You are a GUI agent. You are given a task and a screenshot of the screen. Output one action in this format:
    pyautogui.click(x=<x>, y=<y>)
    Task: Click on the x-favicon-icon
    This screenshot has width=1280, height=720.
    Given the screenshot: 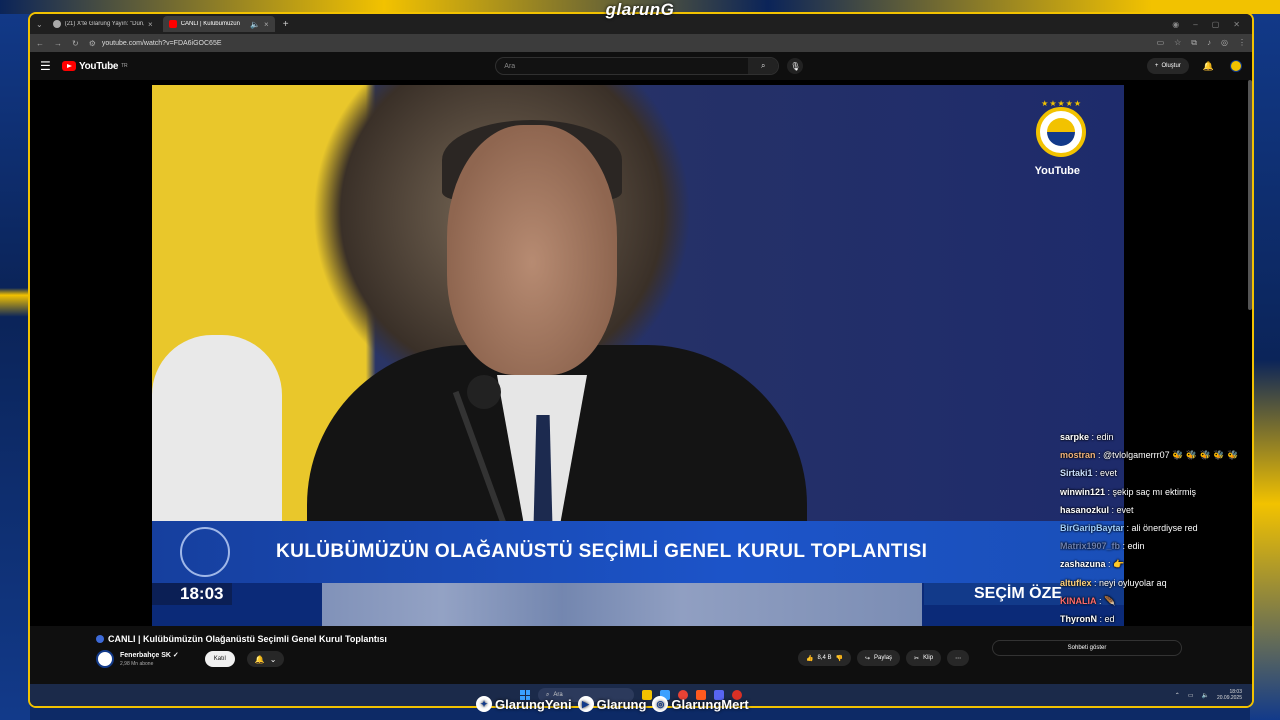 What is the action you would take?
    pyautogui.click(x=56, y=24)
    